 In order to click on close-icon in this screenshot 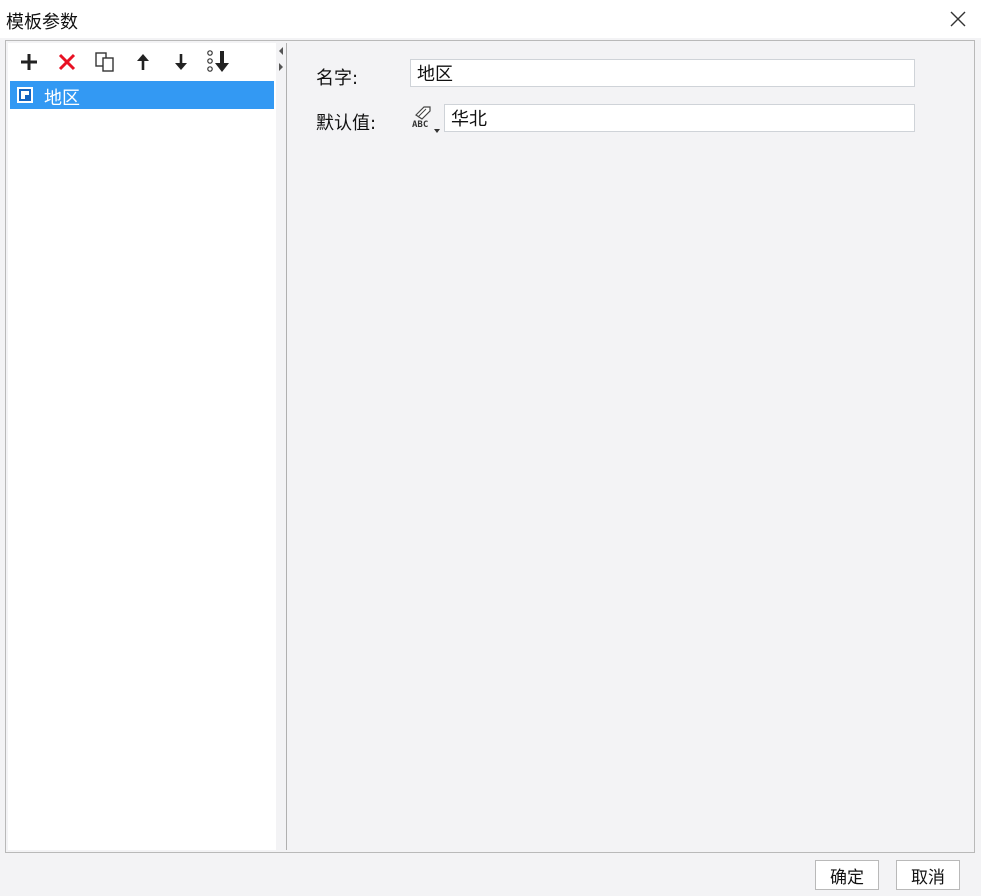, I will do `click(958, 19)`.